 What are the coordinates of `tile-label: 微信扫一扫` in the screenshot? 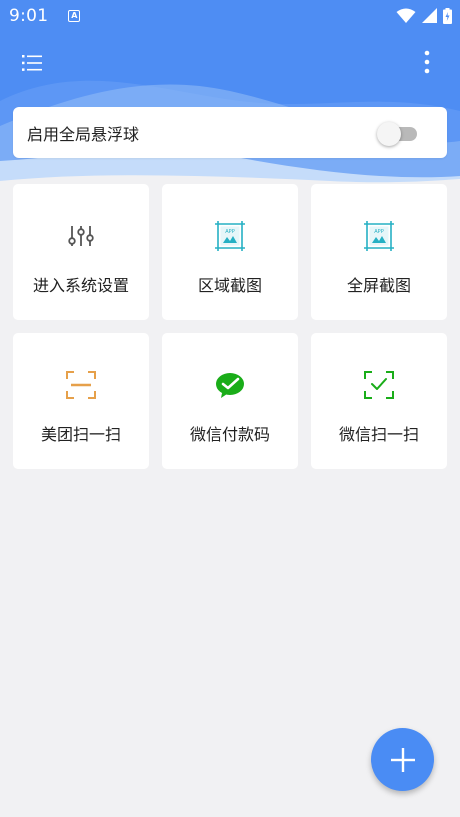 It's located at (378, 434).